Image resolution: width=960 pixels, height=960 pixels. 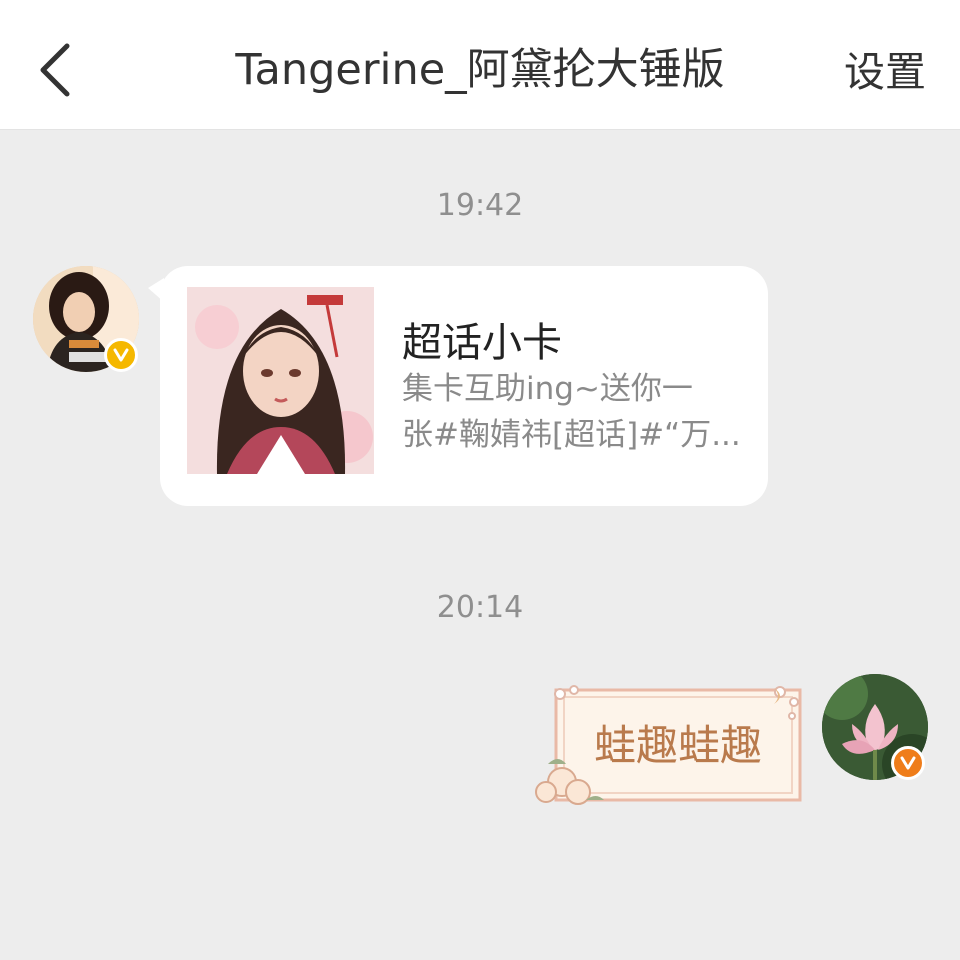 I want to click on sent-message-bubble: 蛙趣蛙趣, so click(x=670, y=748).